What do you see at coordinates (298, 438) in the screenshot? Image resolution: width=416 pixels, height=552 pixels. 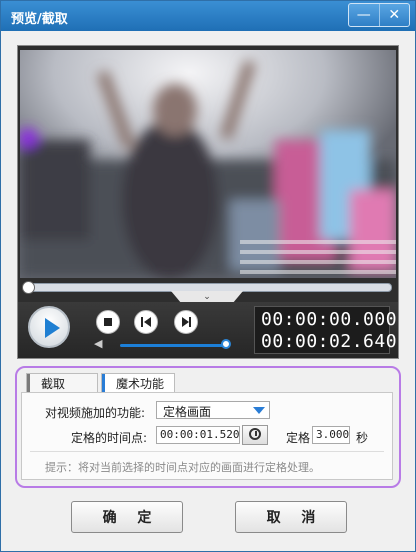 I see `duration-label: 定格` at bounding box center [298, 438].